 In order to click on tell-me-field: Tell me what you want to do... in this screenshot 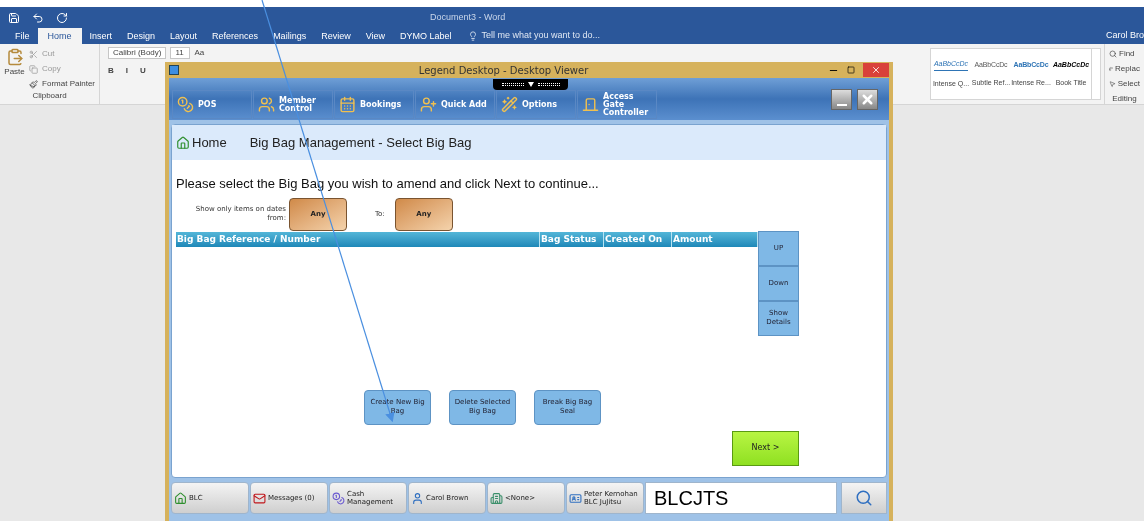, I will do `click(534, 36)`.